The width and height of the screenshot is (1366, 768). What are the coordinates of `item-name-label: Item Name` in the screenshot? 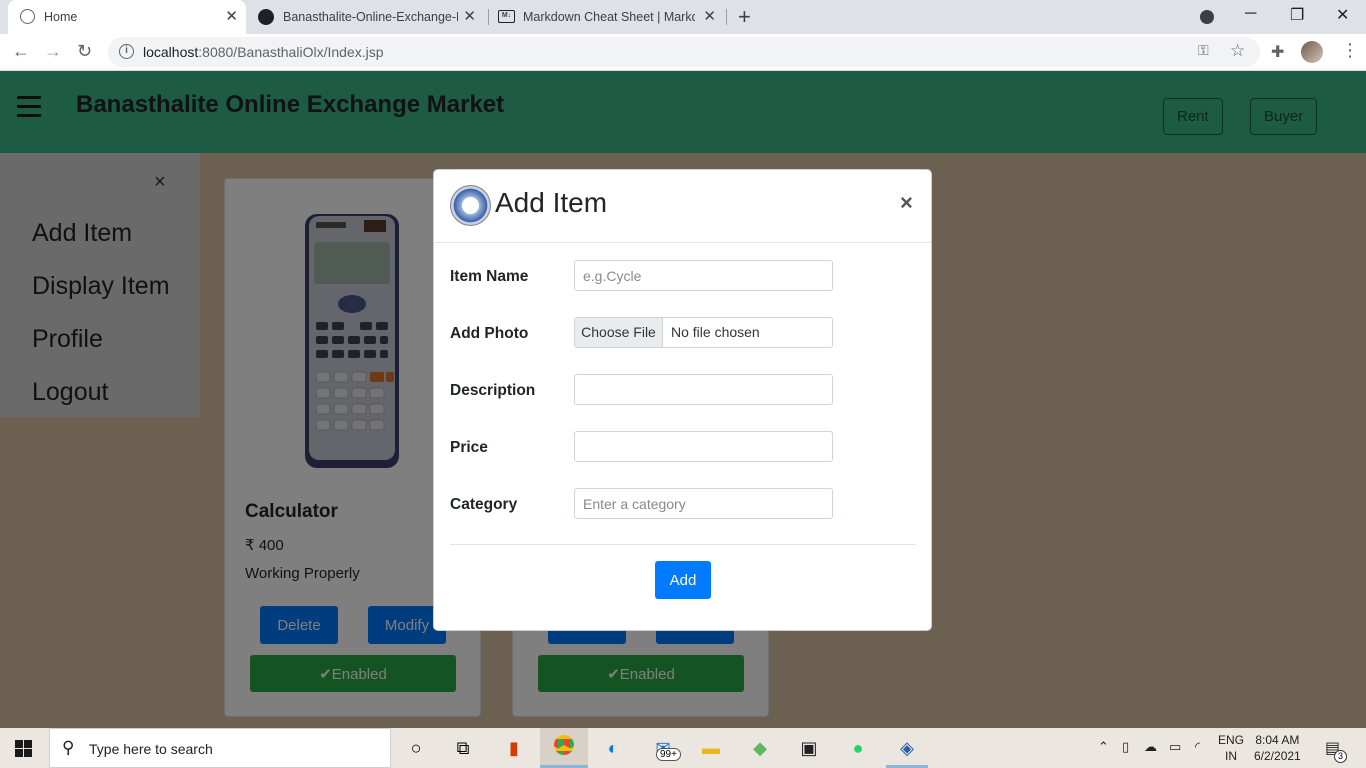 It's located at (489, 276).